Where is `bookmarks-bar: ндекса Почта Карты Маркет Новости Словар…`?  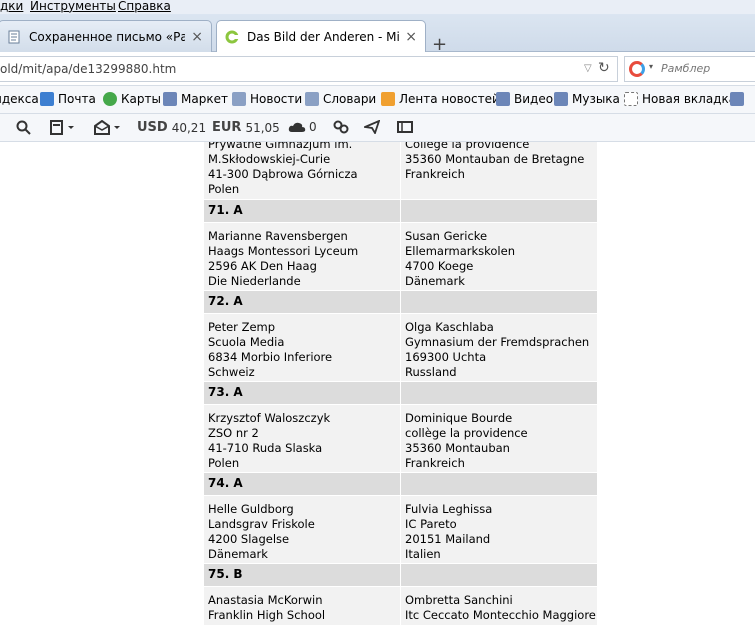 bookmarks-bar: ндекса Почта Карты Маркет Новости Словар… is located at coordinates (377, 100).